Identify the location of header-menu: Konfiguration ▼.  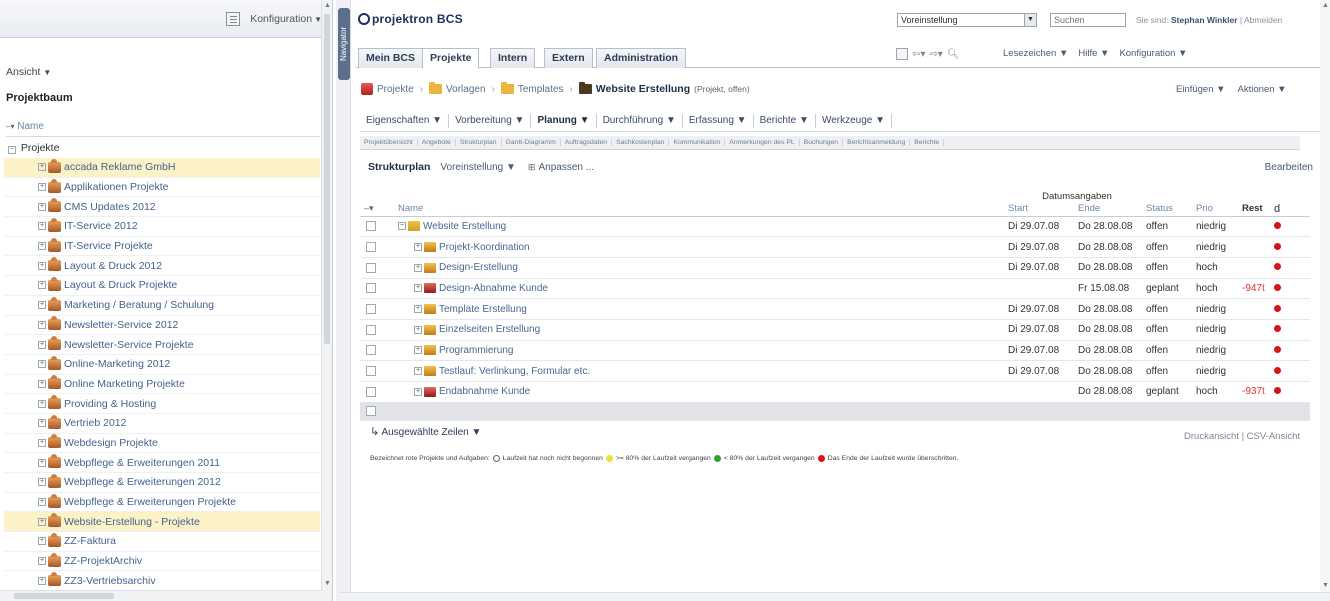
(1153, 53).